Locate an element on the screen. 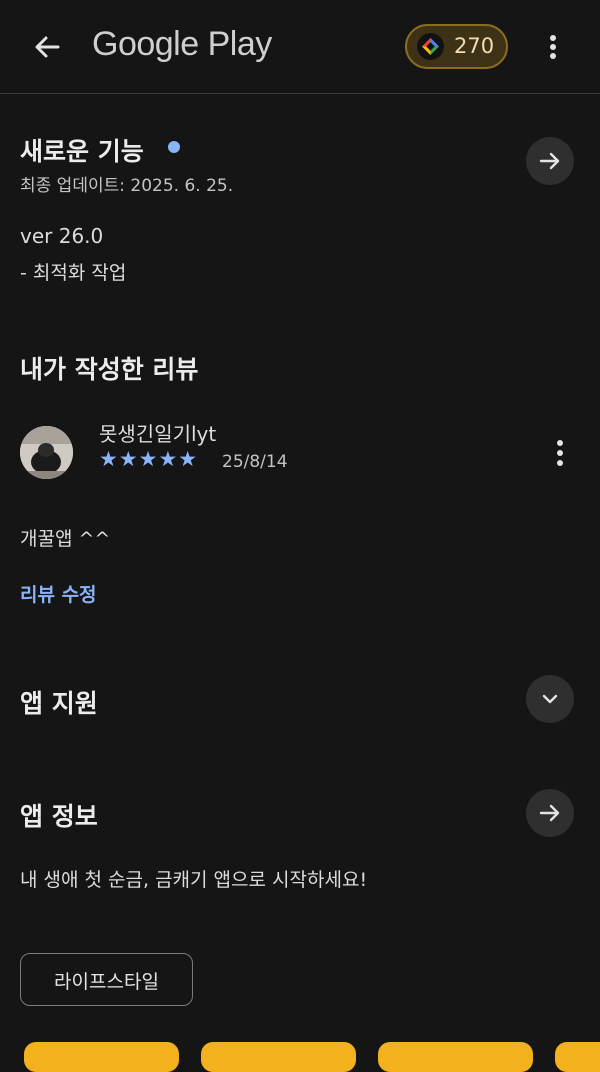 Image resolution: width=600 pixels, height=1072 pixels. star-icon: ★★★★★ is located at coordinates (149, 459).